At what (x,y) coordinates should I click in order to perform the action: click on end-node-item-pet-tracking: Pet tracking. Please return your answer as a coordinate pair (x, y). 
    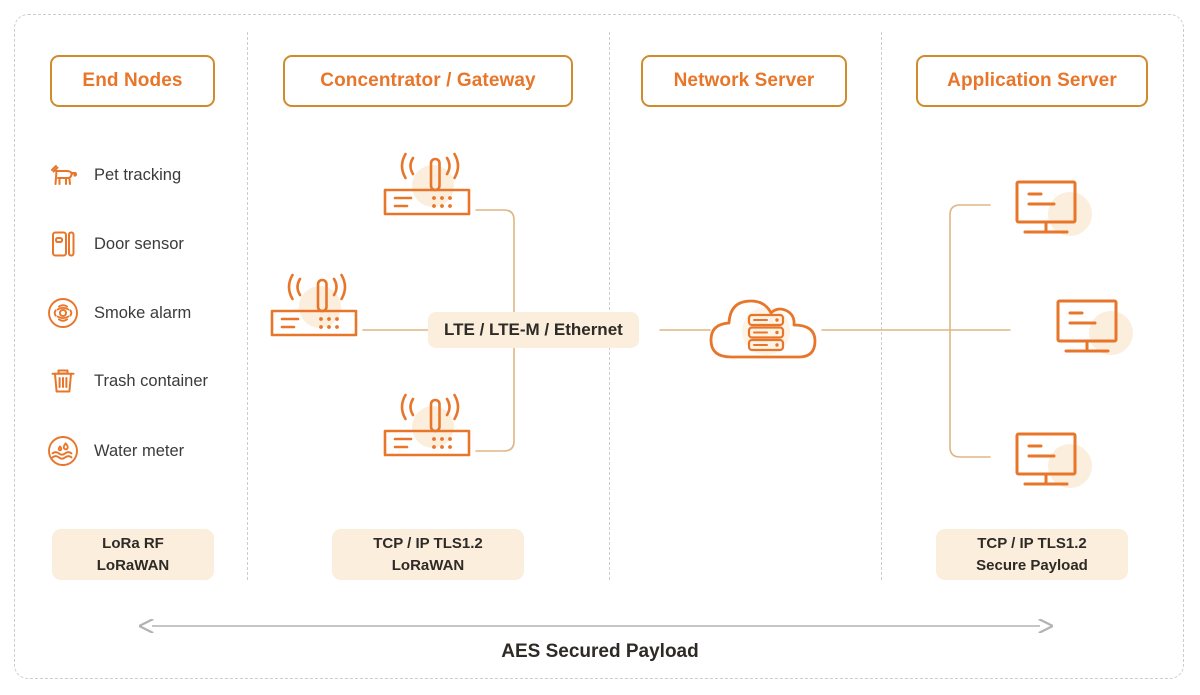
    Looking at the image, I should click on (113, 175).